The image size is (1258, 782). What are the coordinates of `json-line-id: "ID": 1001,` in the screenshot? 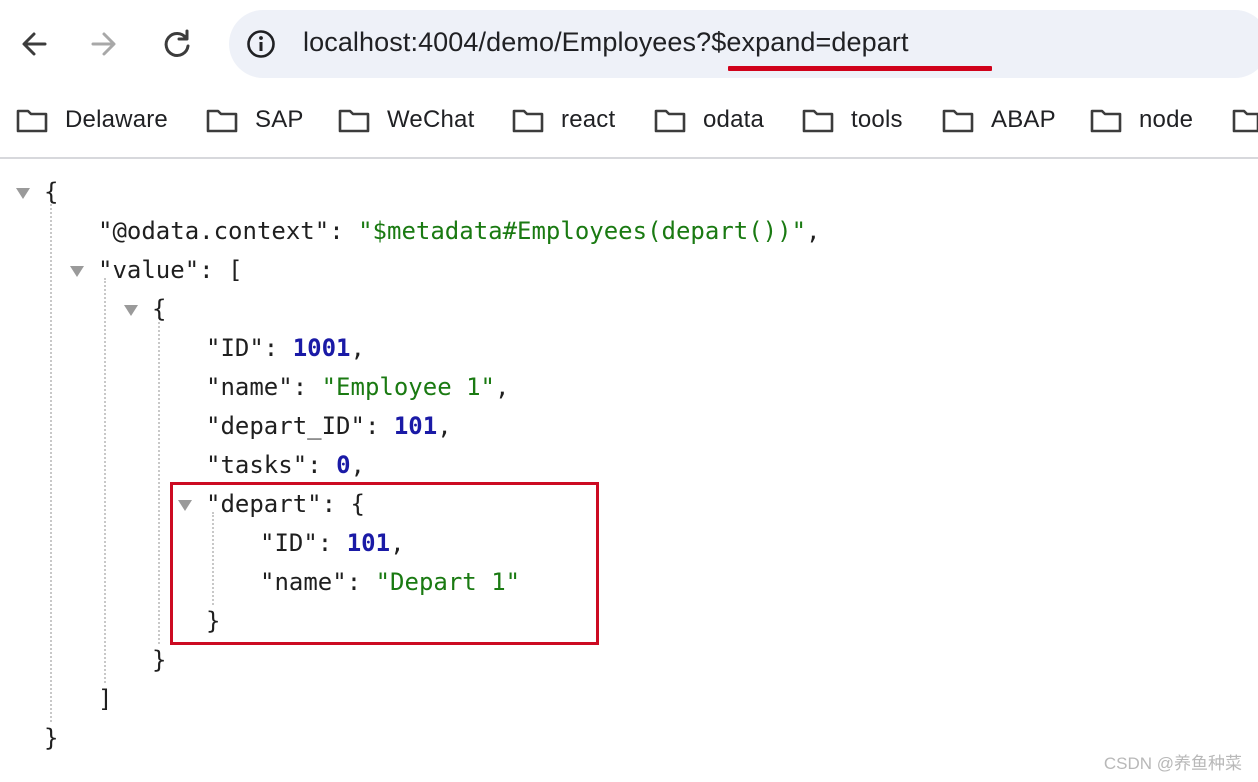 It's located at (285, 348).